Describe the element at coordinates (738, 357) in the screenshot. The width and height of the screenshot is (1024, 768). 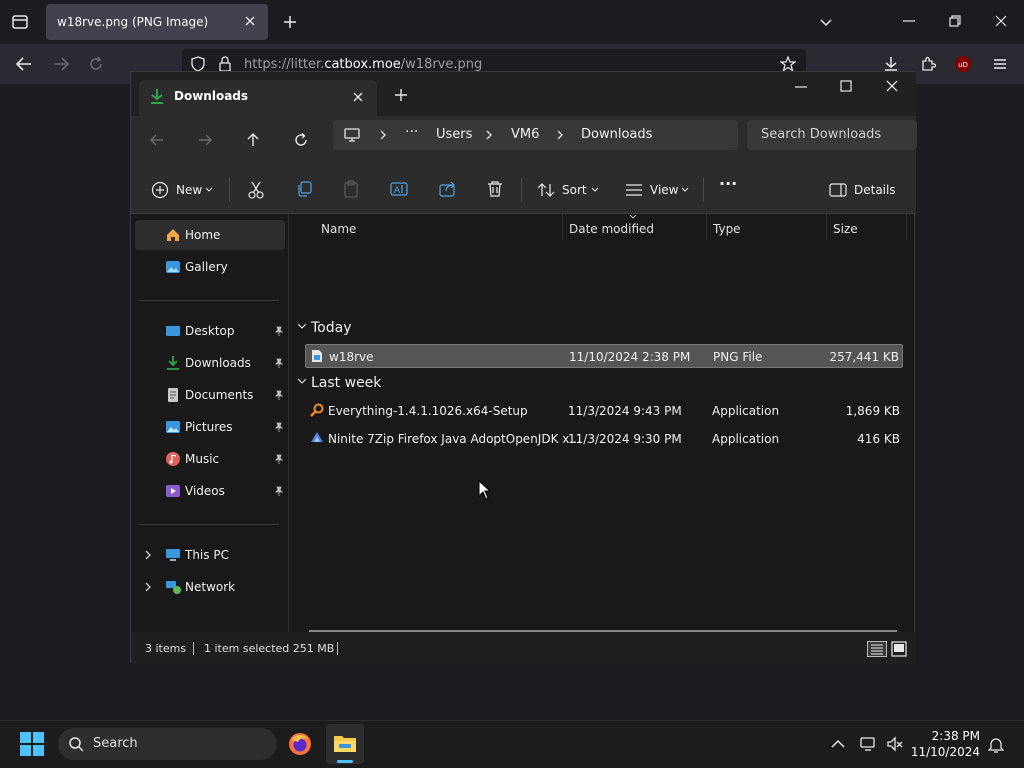
I see `file-type: PNG File` at that location.